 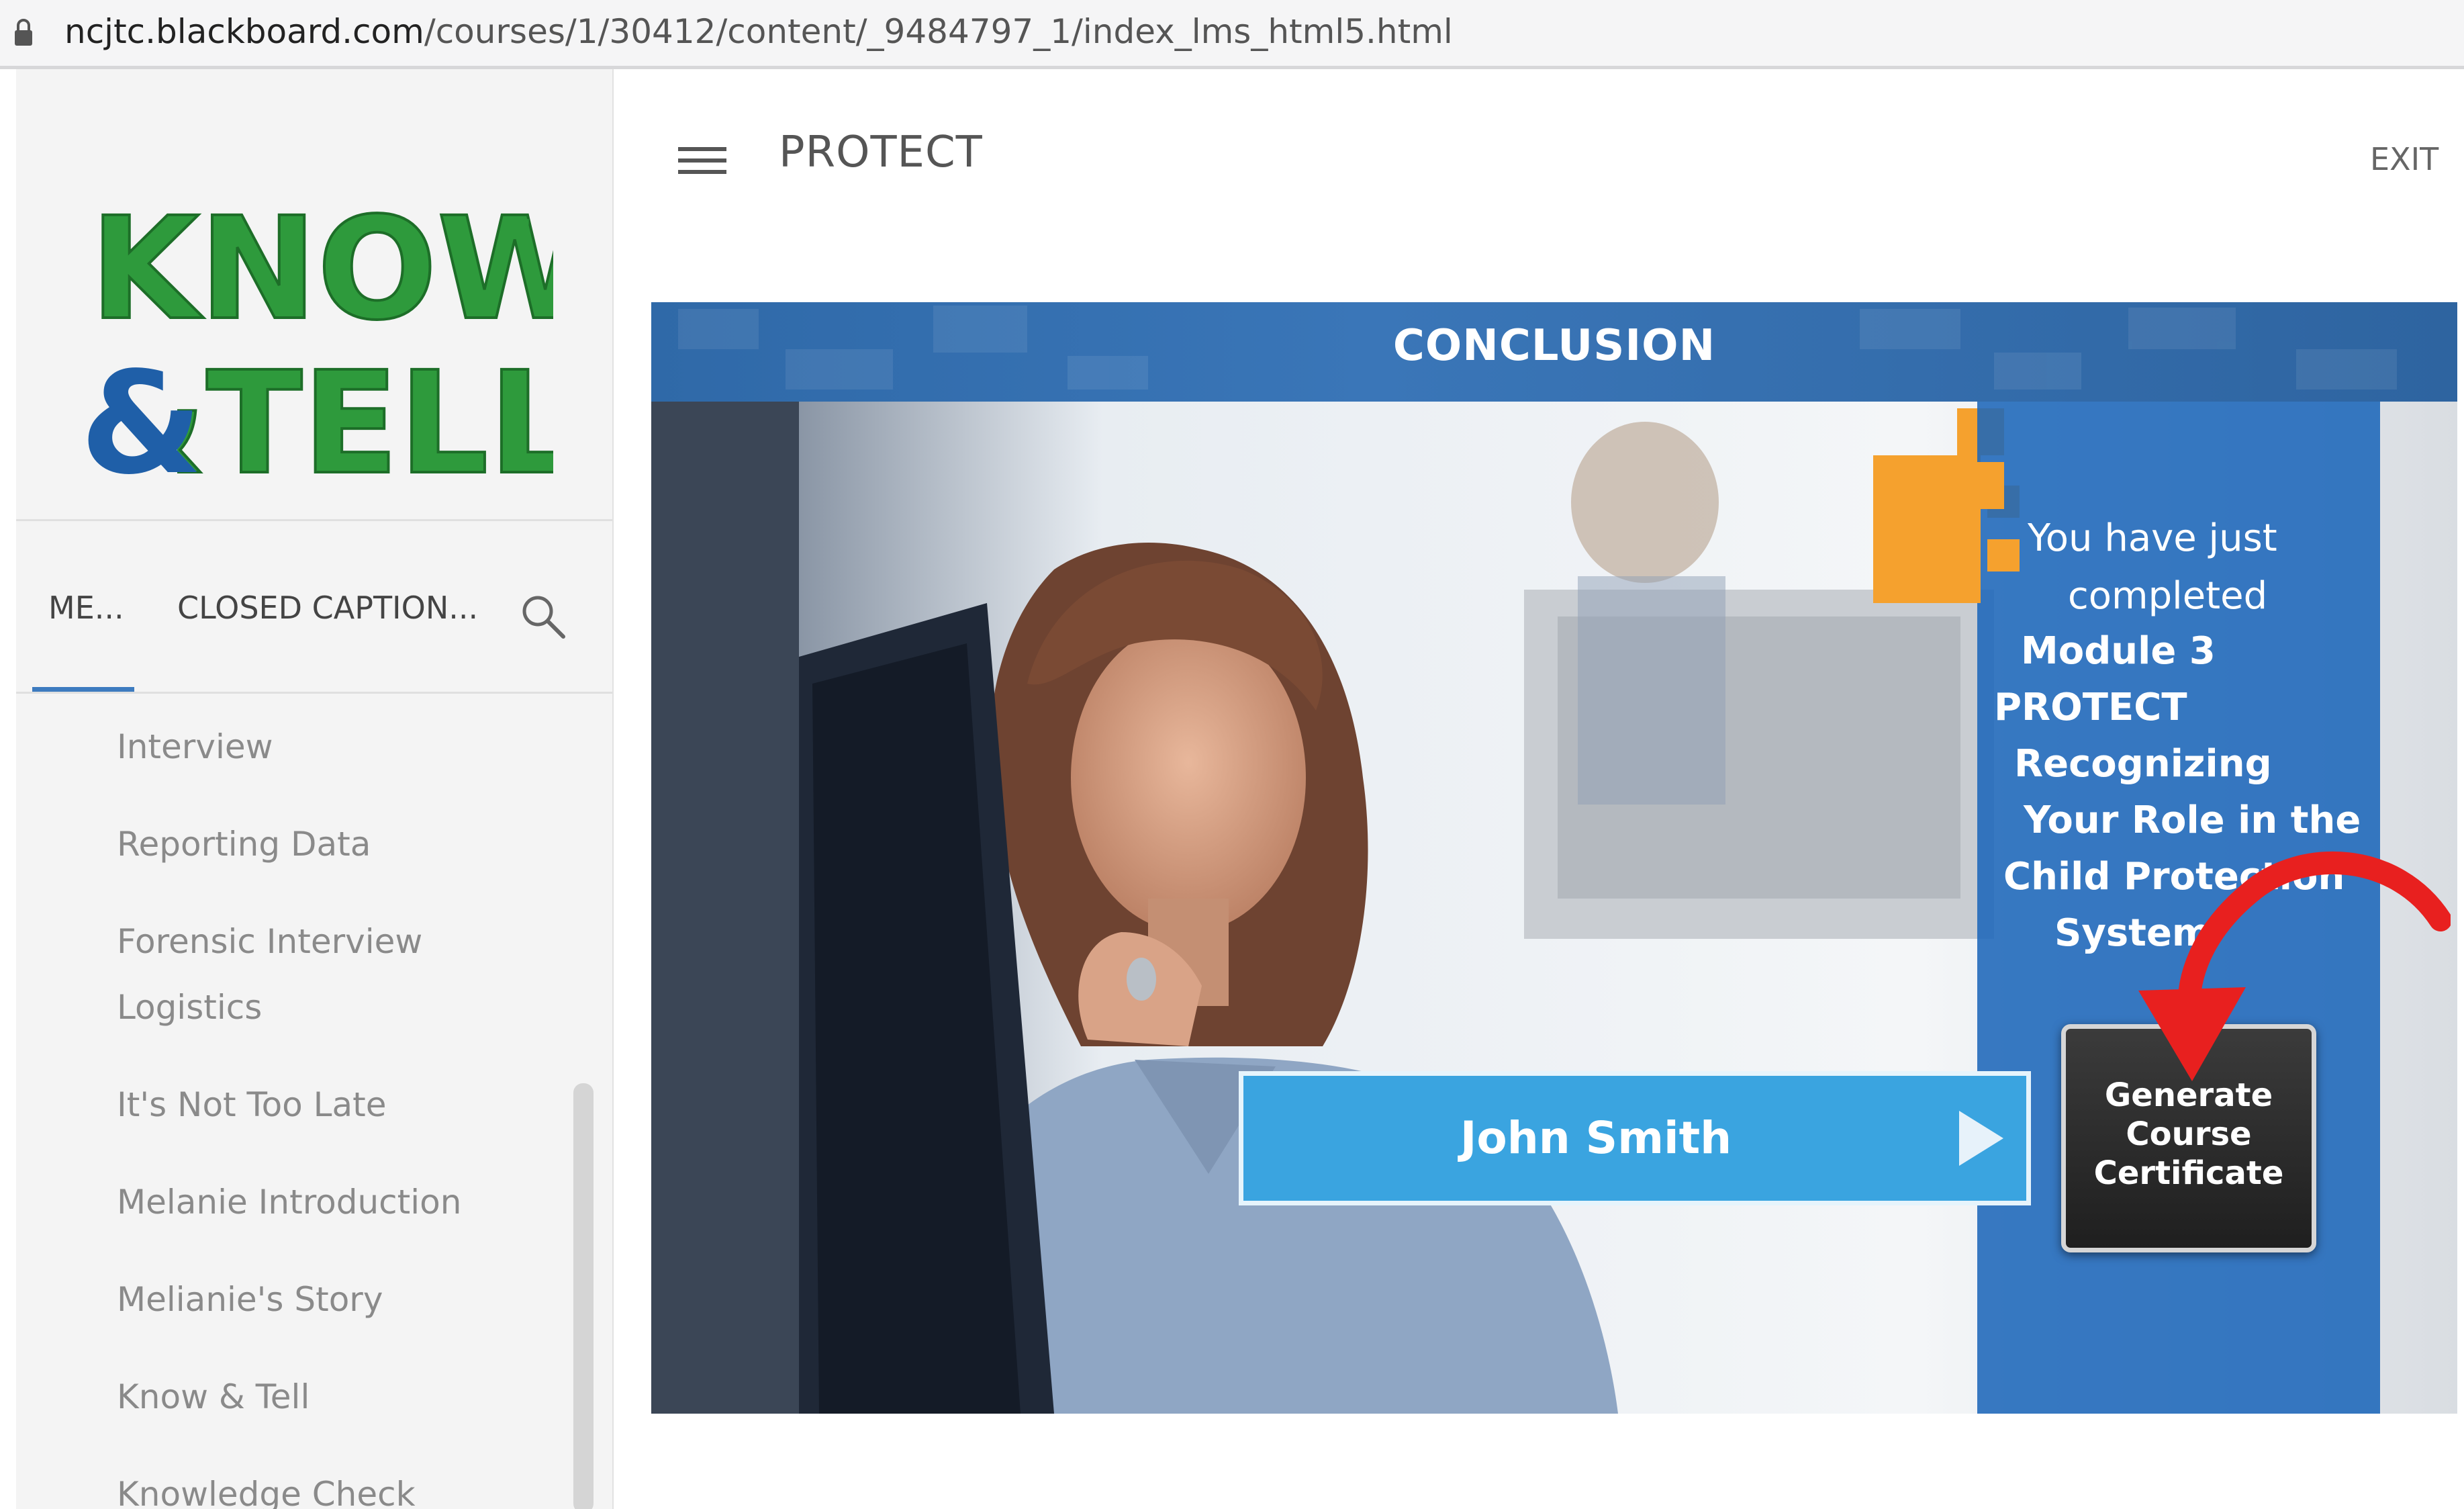 I want to click on completion-line-module: Module 3, so click(x=2118, y=651).